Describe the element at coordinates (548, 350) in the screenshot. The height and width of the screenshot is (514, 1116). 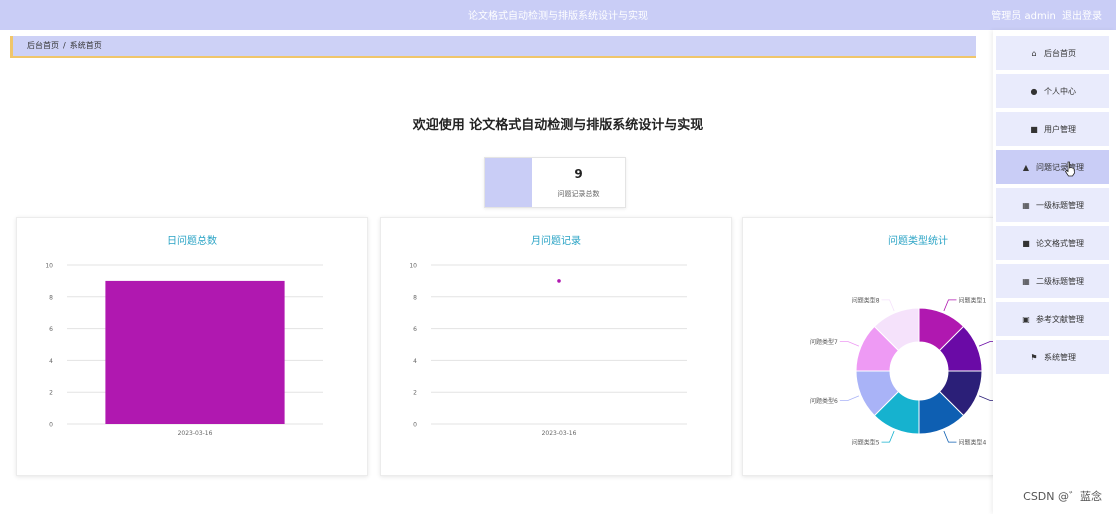
I see `scatter-chart-monthly: 0 2 4 6 8 10 2023-03-16` at that location.